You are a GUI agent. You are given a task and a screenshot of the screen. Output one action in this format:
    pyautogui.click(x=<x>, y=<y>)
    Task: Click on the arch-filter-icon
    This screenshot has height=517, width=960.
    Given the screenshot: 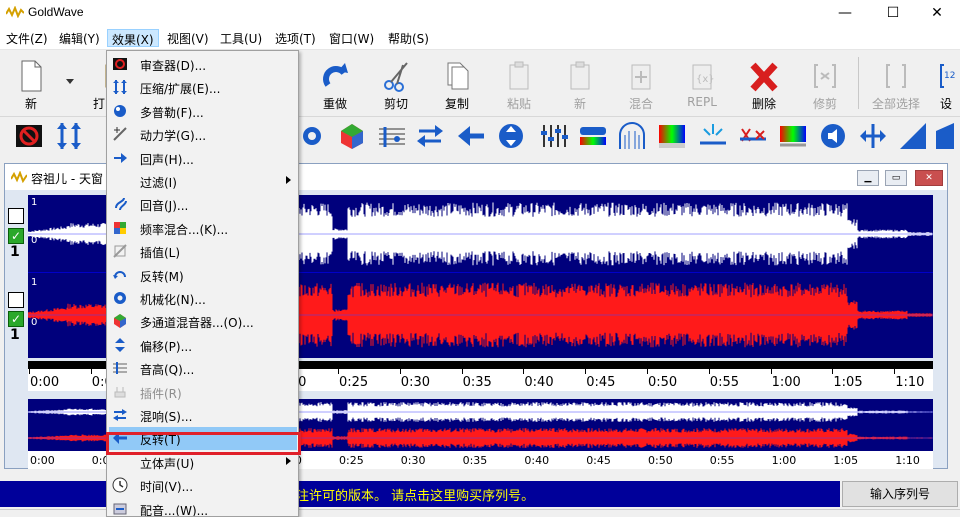 What is the action you would take?
    pyautogui.click(x=632, y=136)
    